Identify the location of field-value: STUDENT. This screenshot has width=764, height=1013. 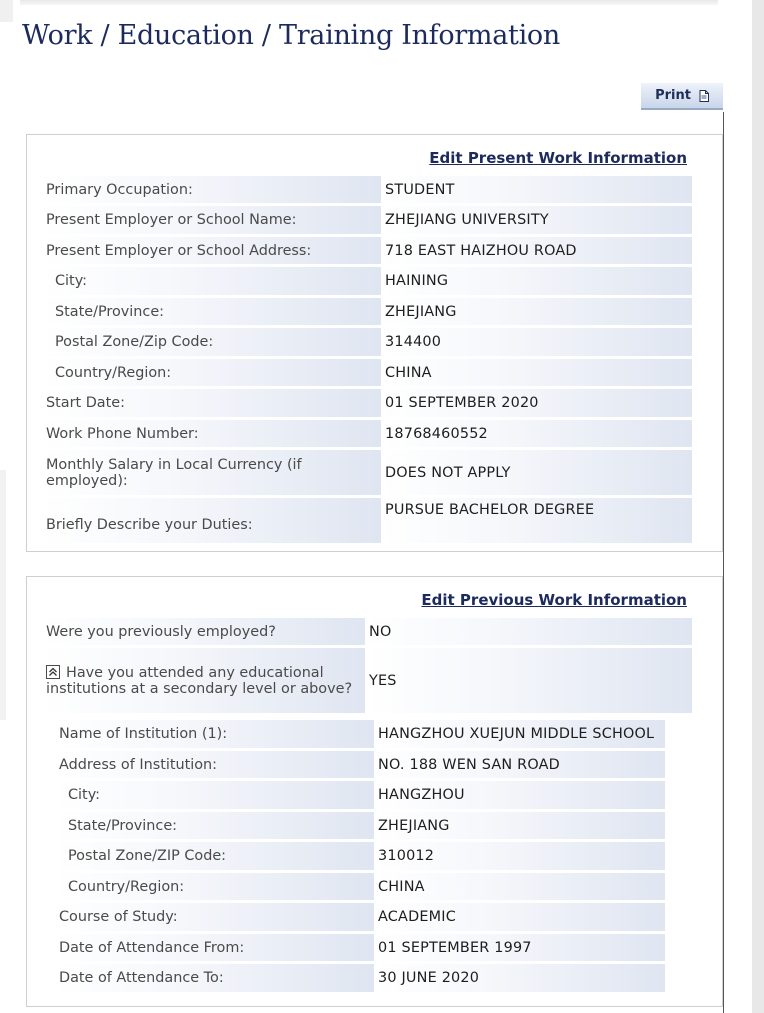
(536, 191).